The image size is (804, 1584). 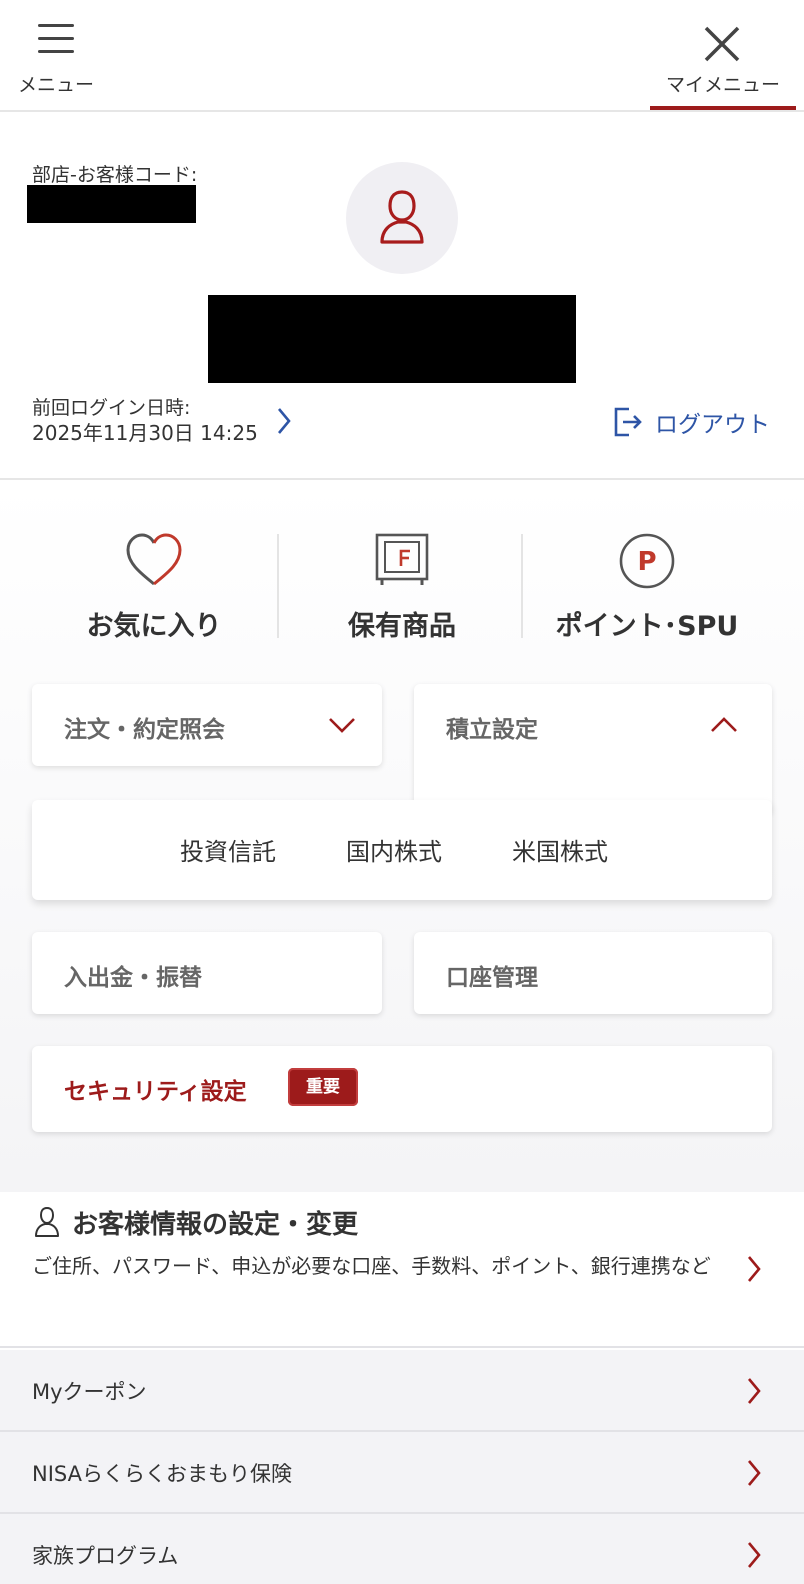 I want to click on chevron-up-icon, so click(x=724, y=724).